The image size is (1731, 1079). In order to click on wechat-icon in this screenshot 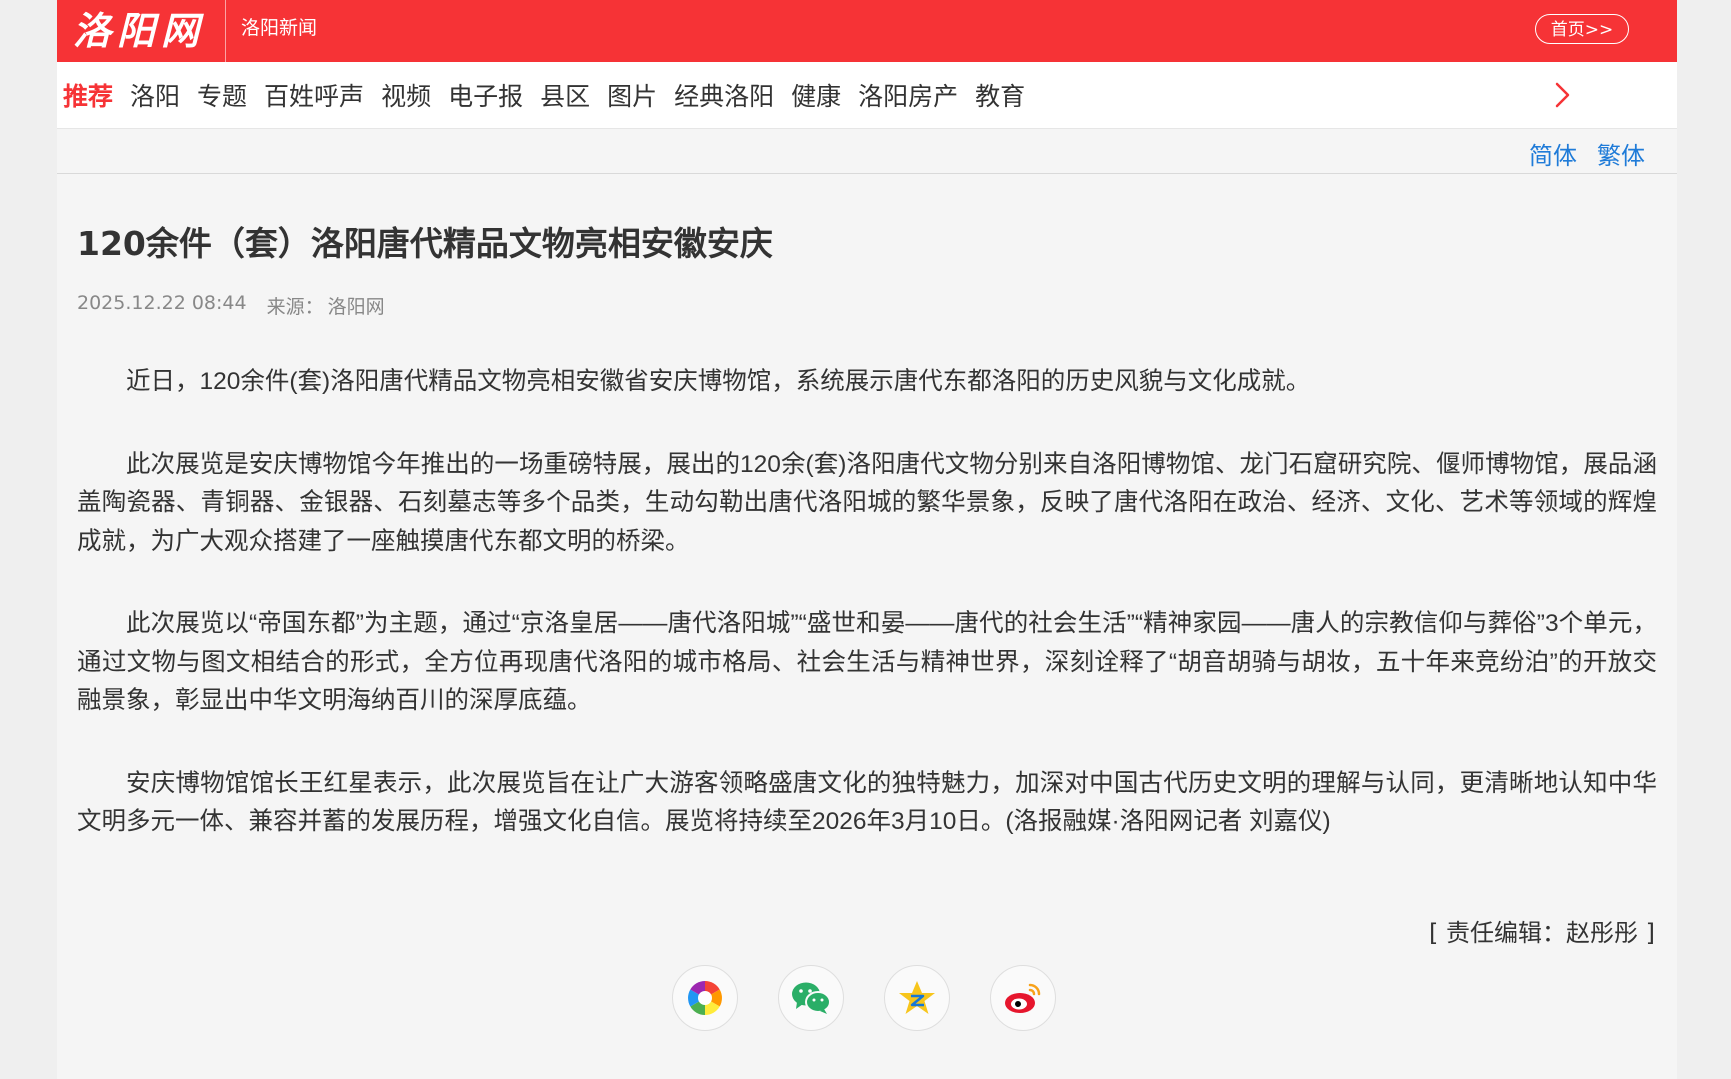, I will do `click(811, 998)`.